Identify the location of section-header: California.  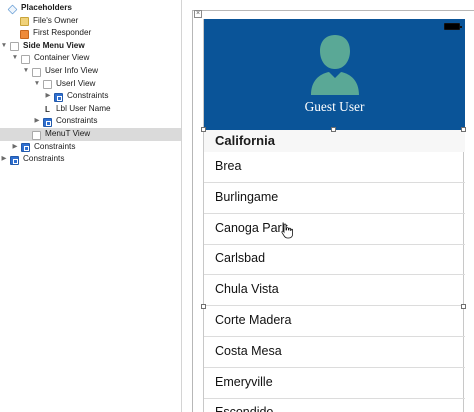
(334, 141).